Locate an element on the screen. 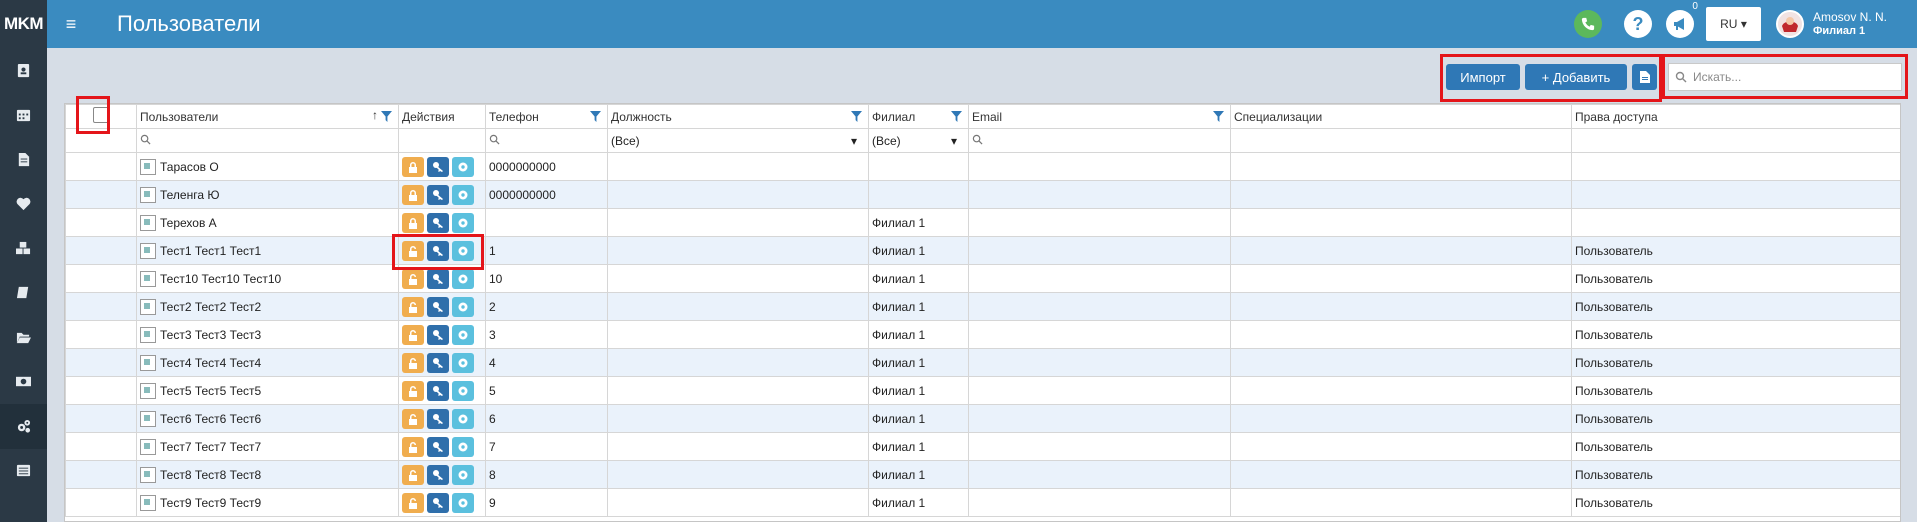 Image resolution: width=1917 pixels, height=522 pixels. sidebar-item-calendar is located at coordinates (23, 115).